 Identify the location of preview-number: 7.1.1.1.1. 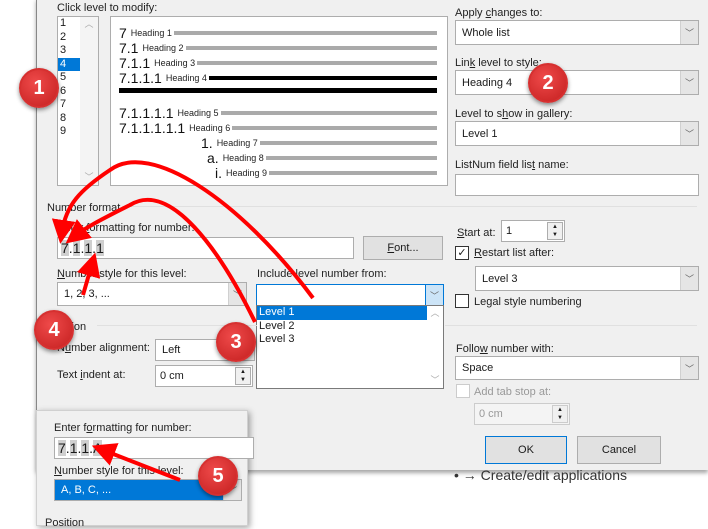
(146, 113).